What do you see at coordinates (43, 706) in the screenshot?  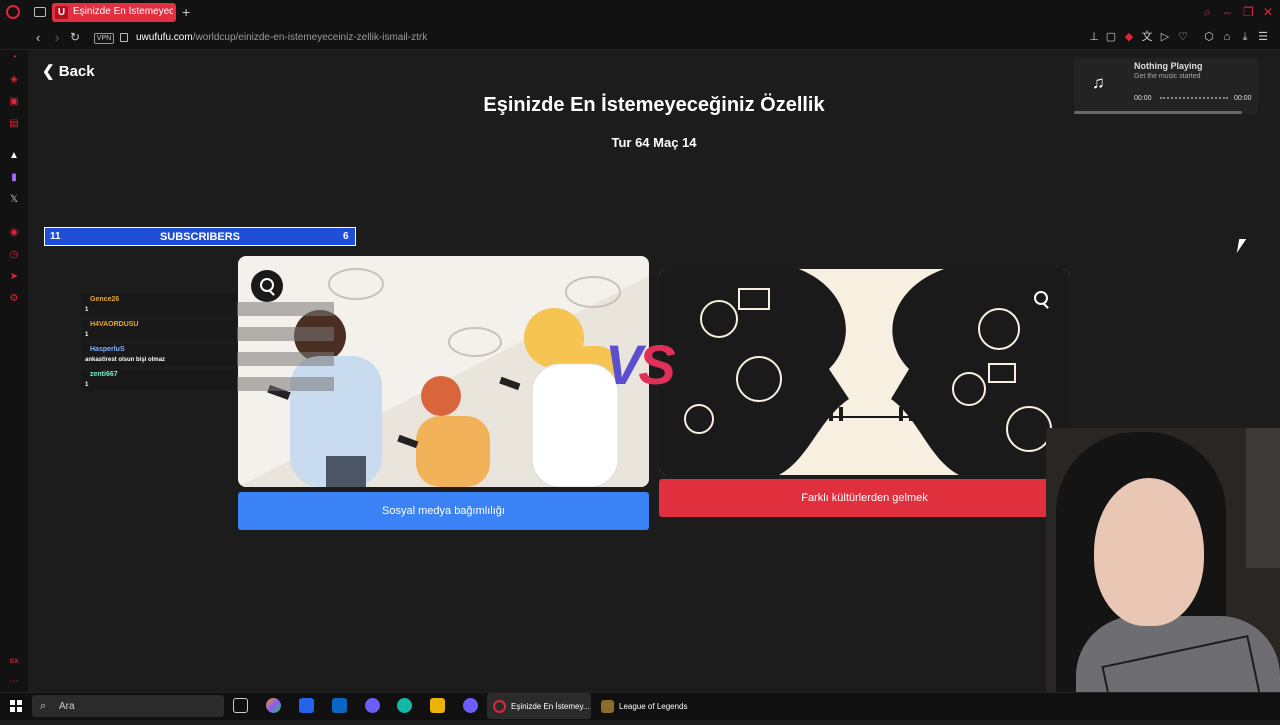 I see `search-icon: ⌕` at bounding box center [43, 706].